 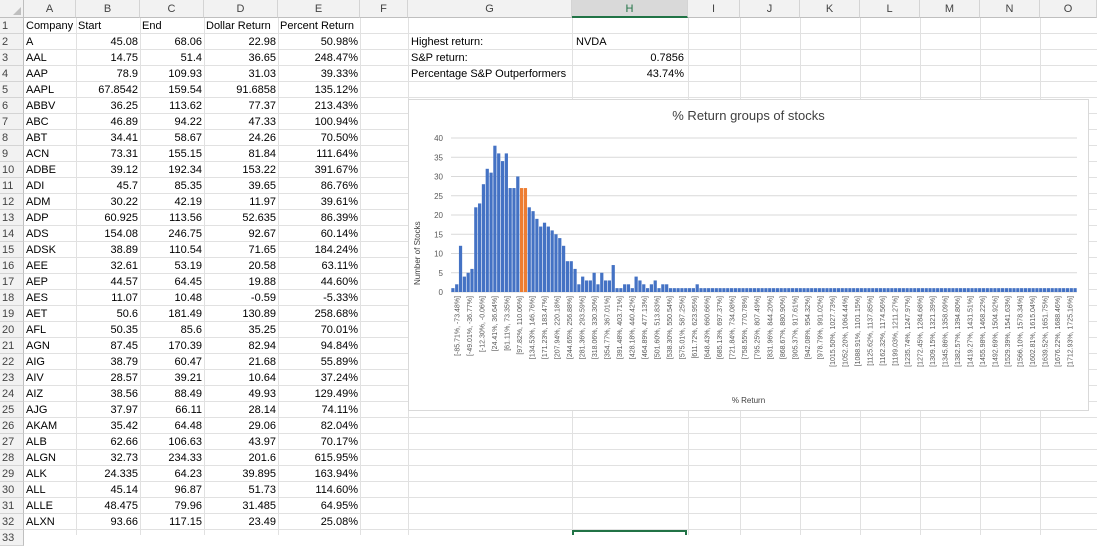 I want to click on table-cell: 135.12%, so click(x=319, y=90).